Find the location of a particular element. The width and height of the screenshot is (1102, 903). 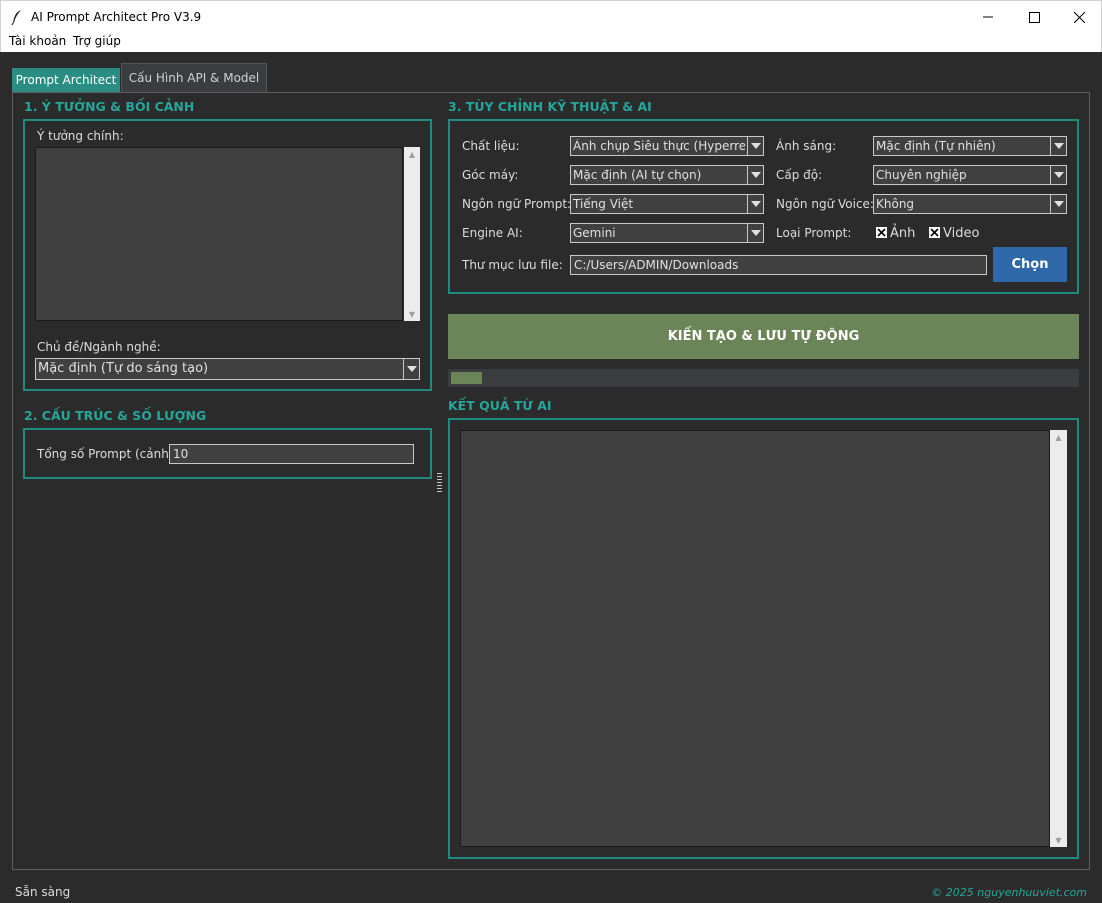

menu-help: Trợ giúp is located at coordinates (97, 41).